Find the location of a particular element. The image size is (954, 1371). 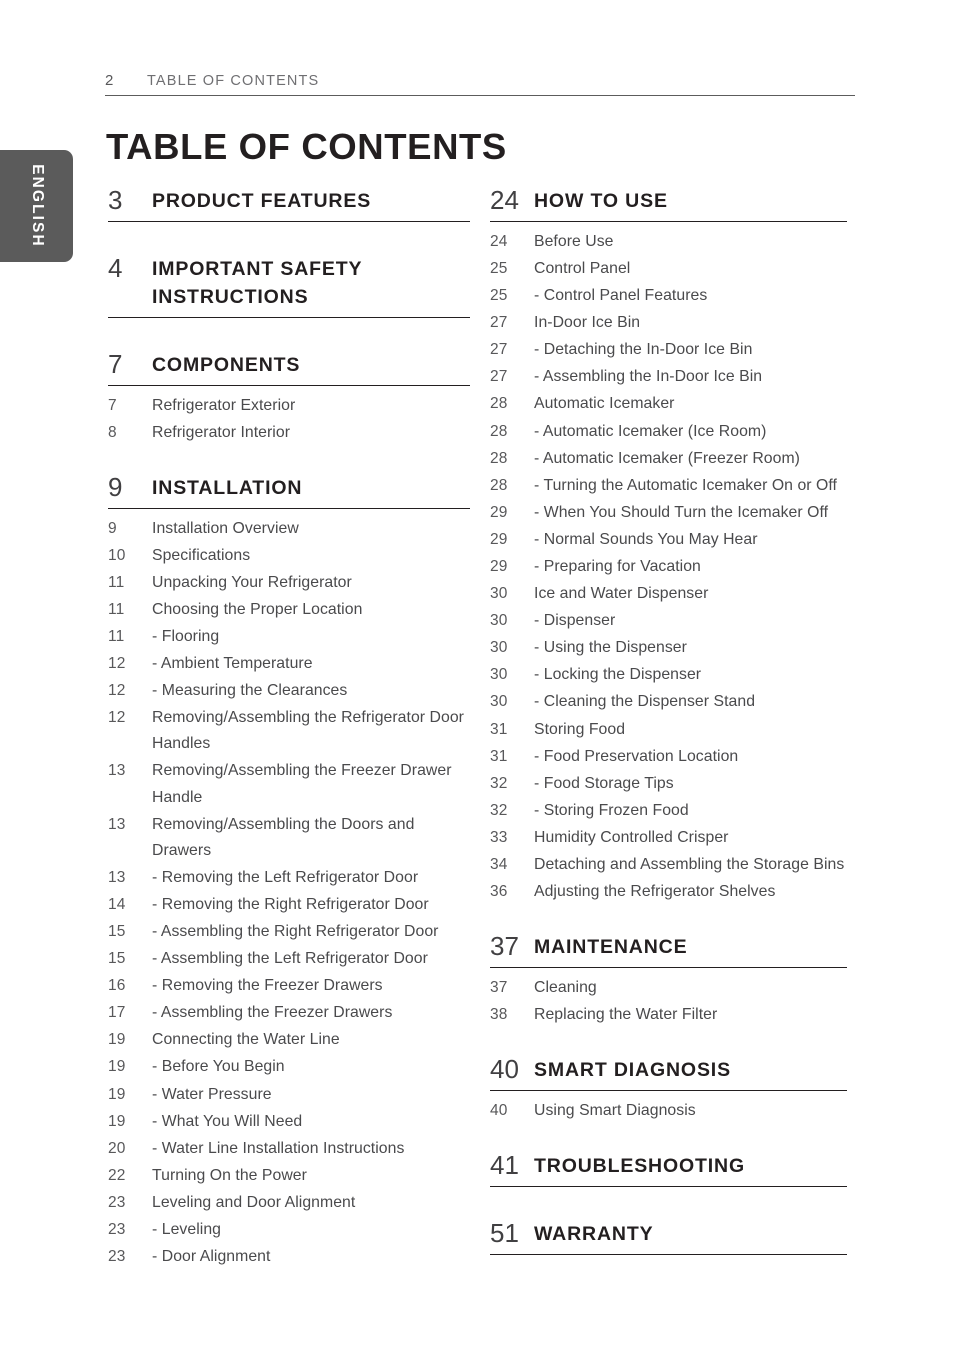

toc-entry: 31 Storing Food is located at coordinates (668, 730).